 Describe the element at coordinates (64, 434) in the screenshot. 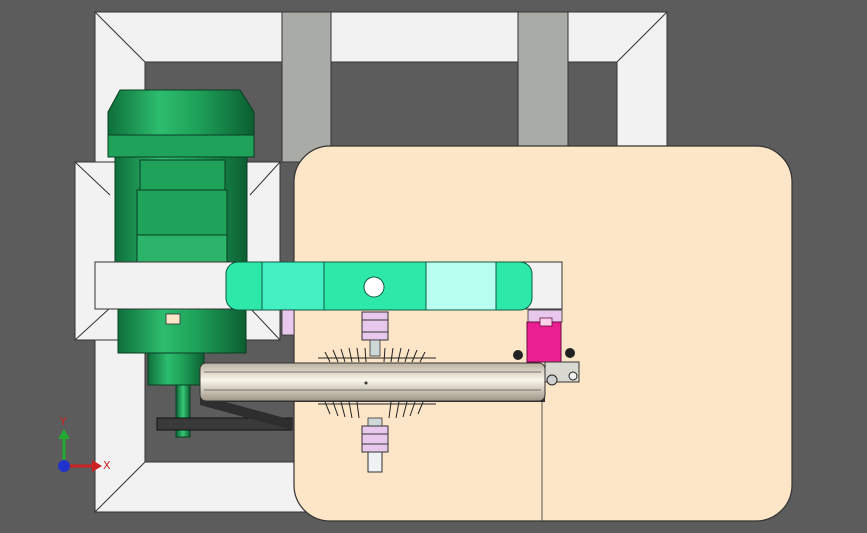

I see `y-axis-head` at that location.